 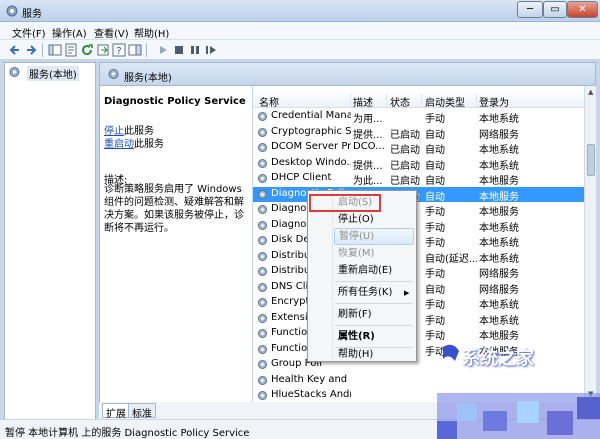 What do you see at coordinates (374, 270) in the screenshot?
I see `menu-item-restart: 重新启动(E)` at bounding box center [374, 270].